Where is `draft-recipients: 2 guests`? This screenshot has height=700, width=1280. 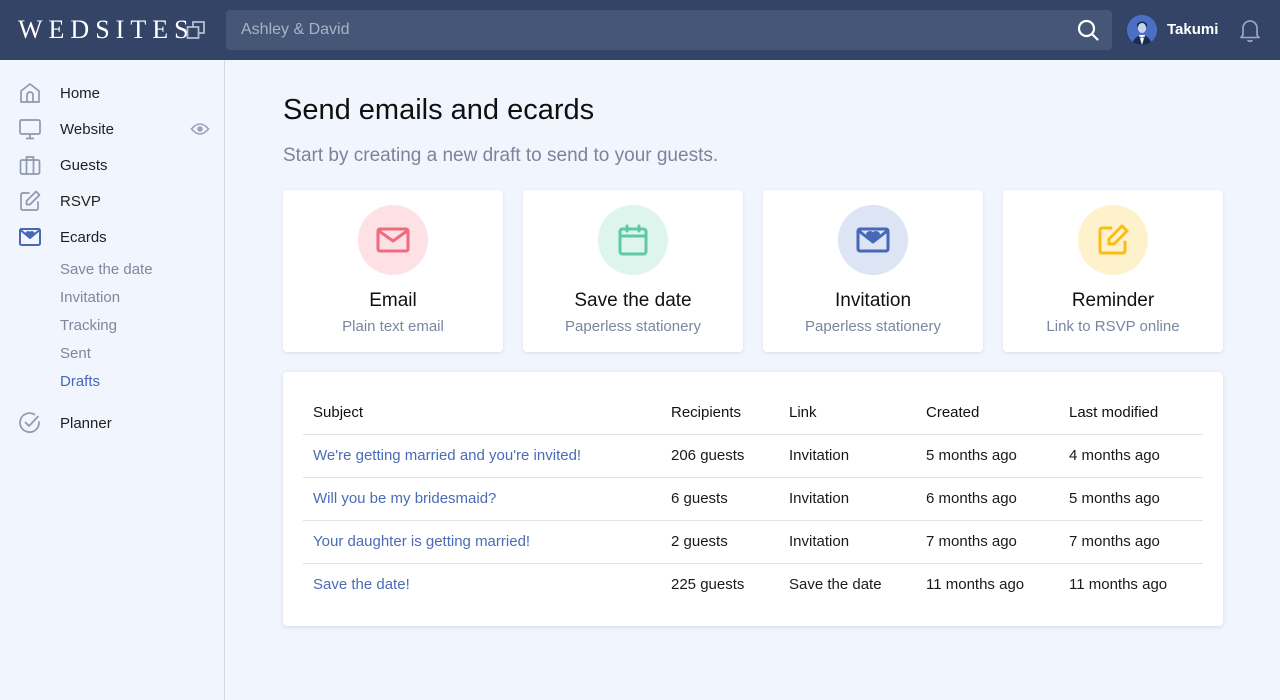 draft-recipients: 2 guests is located at coordinates (720, 542).